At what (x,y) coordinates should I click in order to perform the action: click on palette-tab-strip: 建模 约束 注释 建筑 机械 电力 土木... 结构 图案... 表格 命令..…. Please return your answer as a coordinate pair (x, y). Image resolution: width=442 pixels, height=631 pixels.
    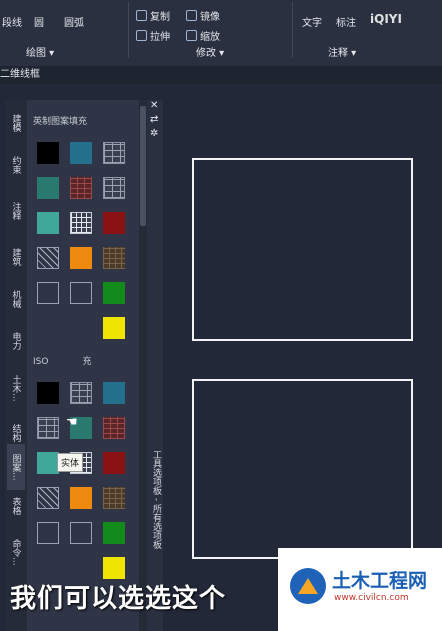
    Looking at the image, I should click on (16, 365).